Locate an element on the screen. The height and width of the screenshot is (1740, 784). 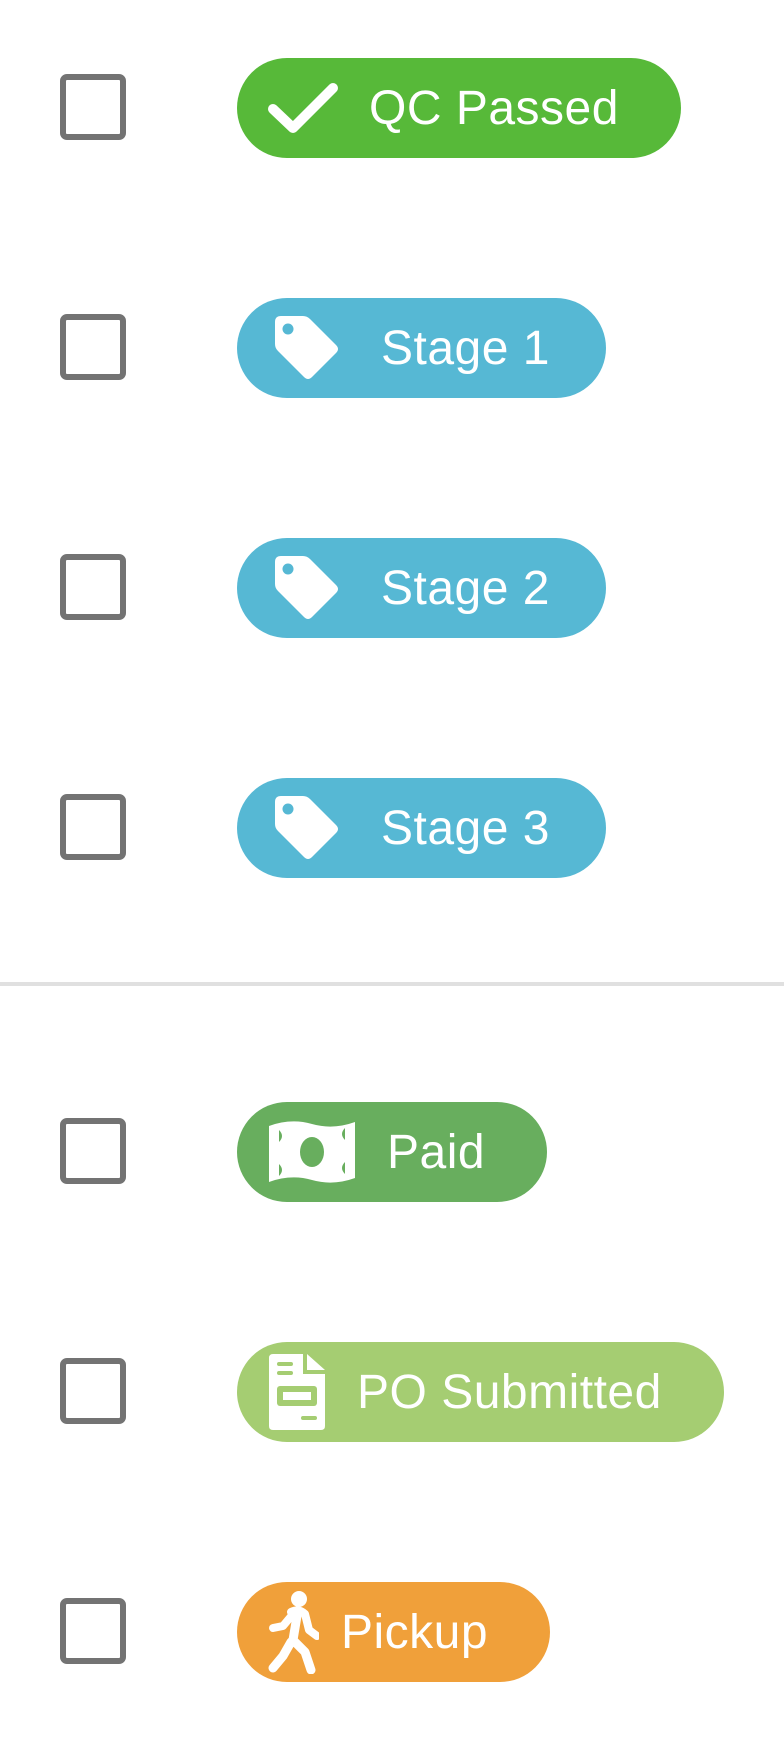
label-row-po-submitted: PO Submitted is located at coordinates (392, 1392).